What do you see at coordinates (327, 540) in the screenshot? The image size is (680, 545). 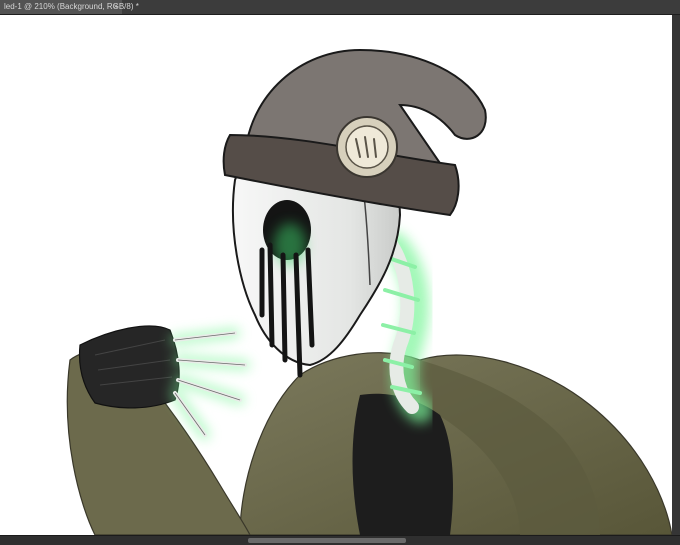 I see `scrollbar-thumb` at bounding box center [327, 540].